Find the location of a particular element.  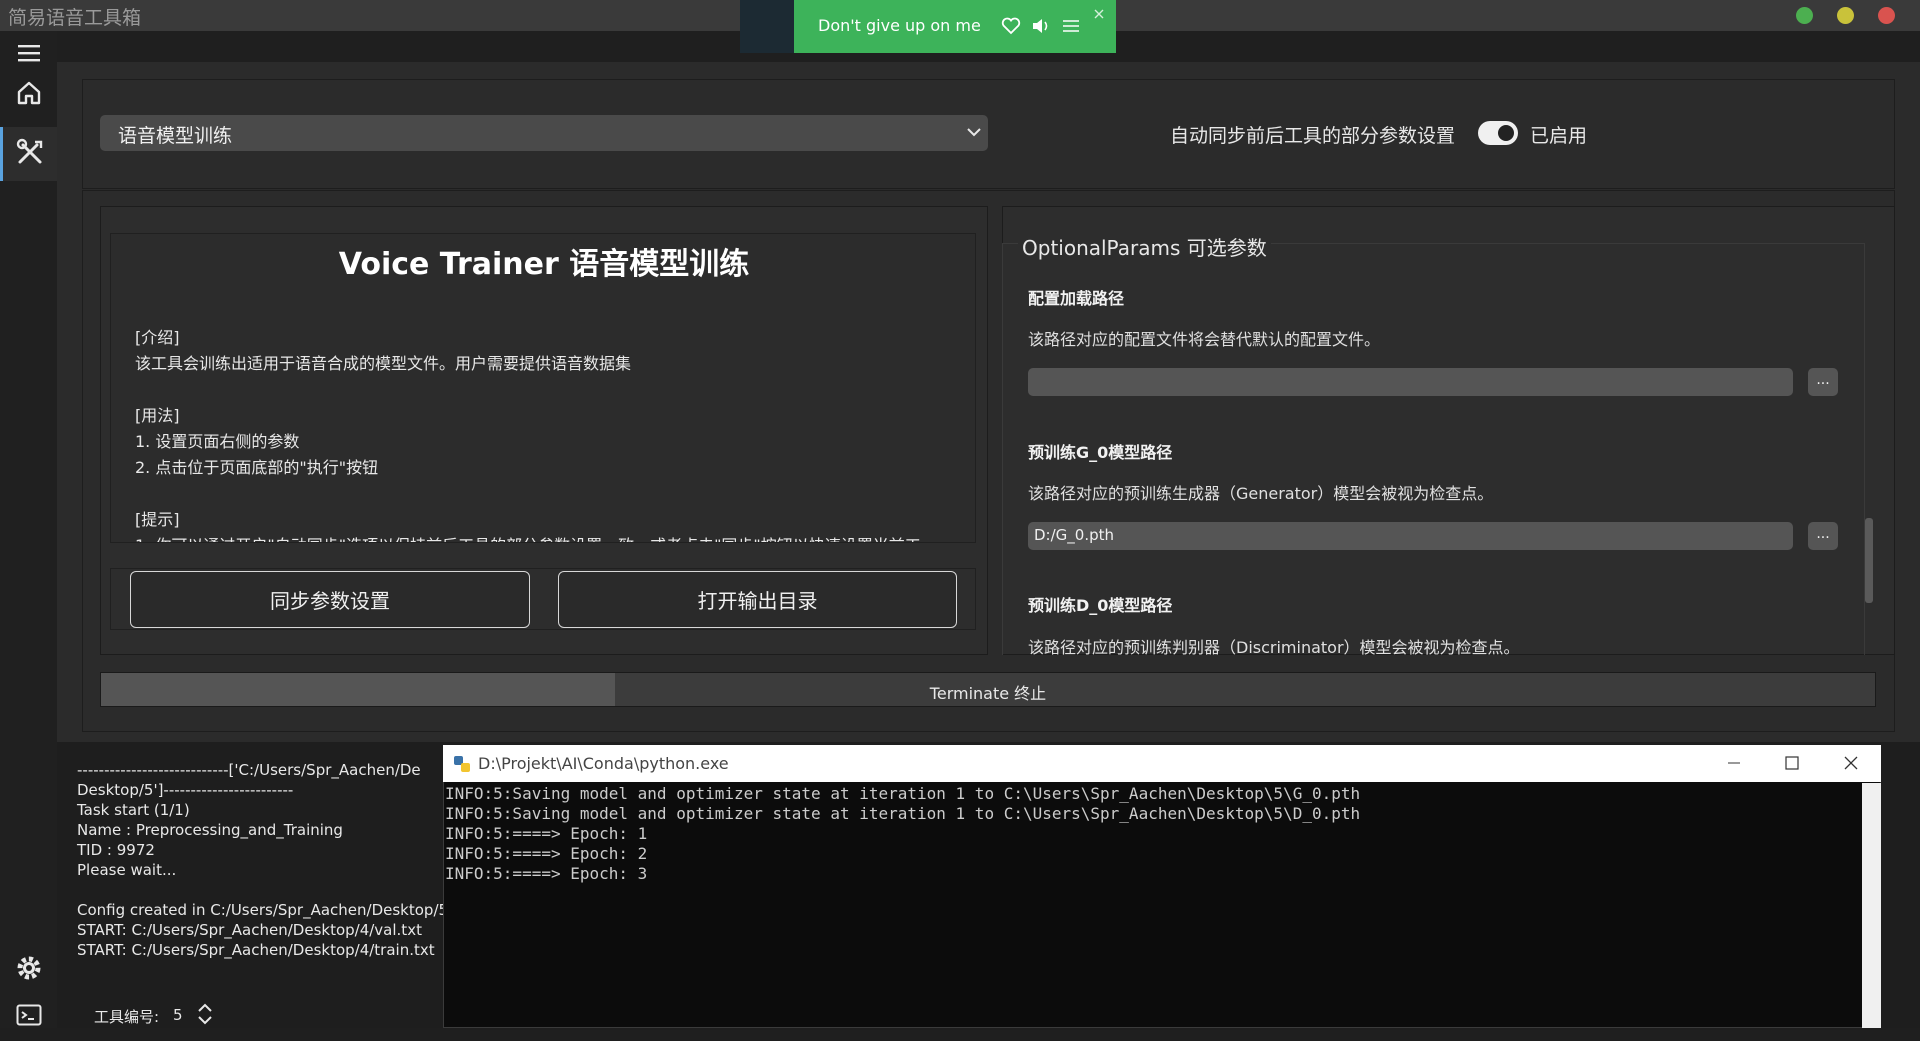

config-path-desc: 该路径对应的配置文件将会替代默认的配置文件。 is located at coordinates (1204, 339).